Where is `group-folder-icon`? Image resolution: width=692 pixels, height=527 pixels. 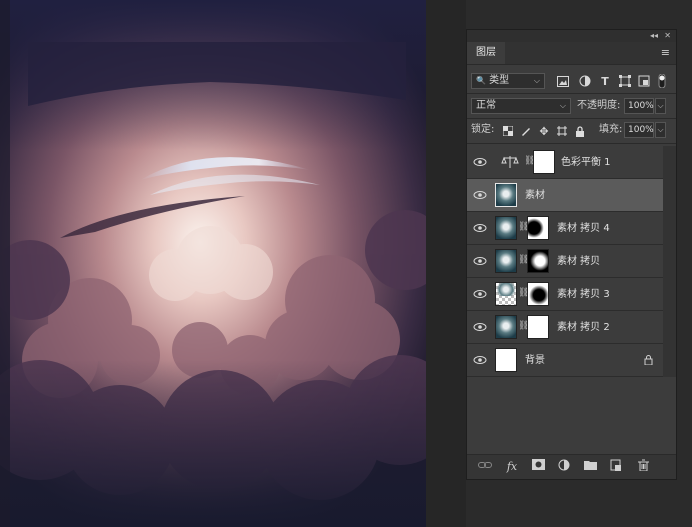
group-folder-icon is located at coordinates (590, 467).